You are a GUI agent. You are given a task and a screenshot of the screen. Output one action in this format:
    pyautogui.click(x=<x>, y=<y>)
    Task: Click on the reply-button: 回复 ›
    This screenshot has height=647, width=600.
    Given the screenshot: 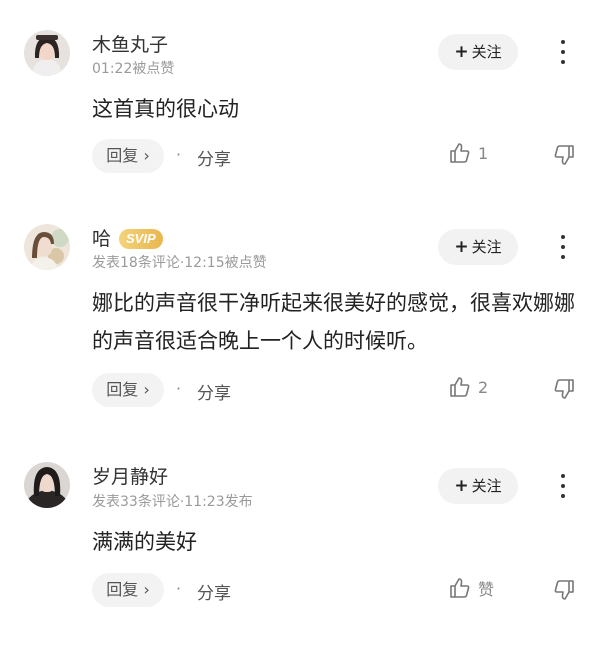 What is the action you would take?
    pyautogui.click(x=128, y=590)
    